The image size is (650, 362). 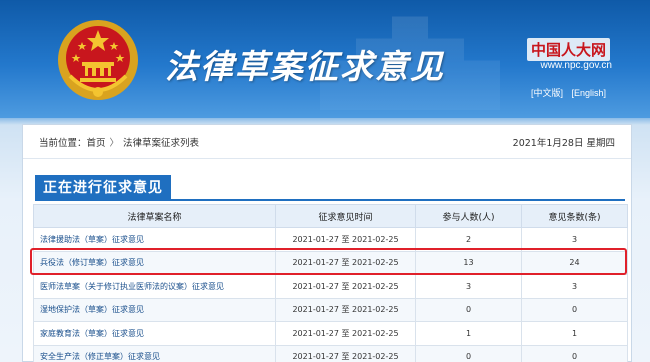 What do you see at coordinates (154, 262) in the screenshot?
I see `draft-name-link: 兵役法（修订草案）征求意见` at bounding box center [154, 262].